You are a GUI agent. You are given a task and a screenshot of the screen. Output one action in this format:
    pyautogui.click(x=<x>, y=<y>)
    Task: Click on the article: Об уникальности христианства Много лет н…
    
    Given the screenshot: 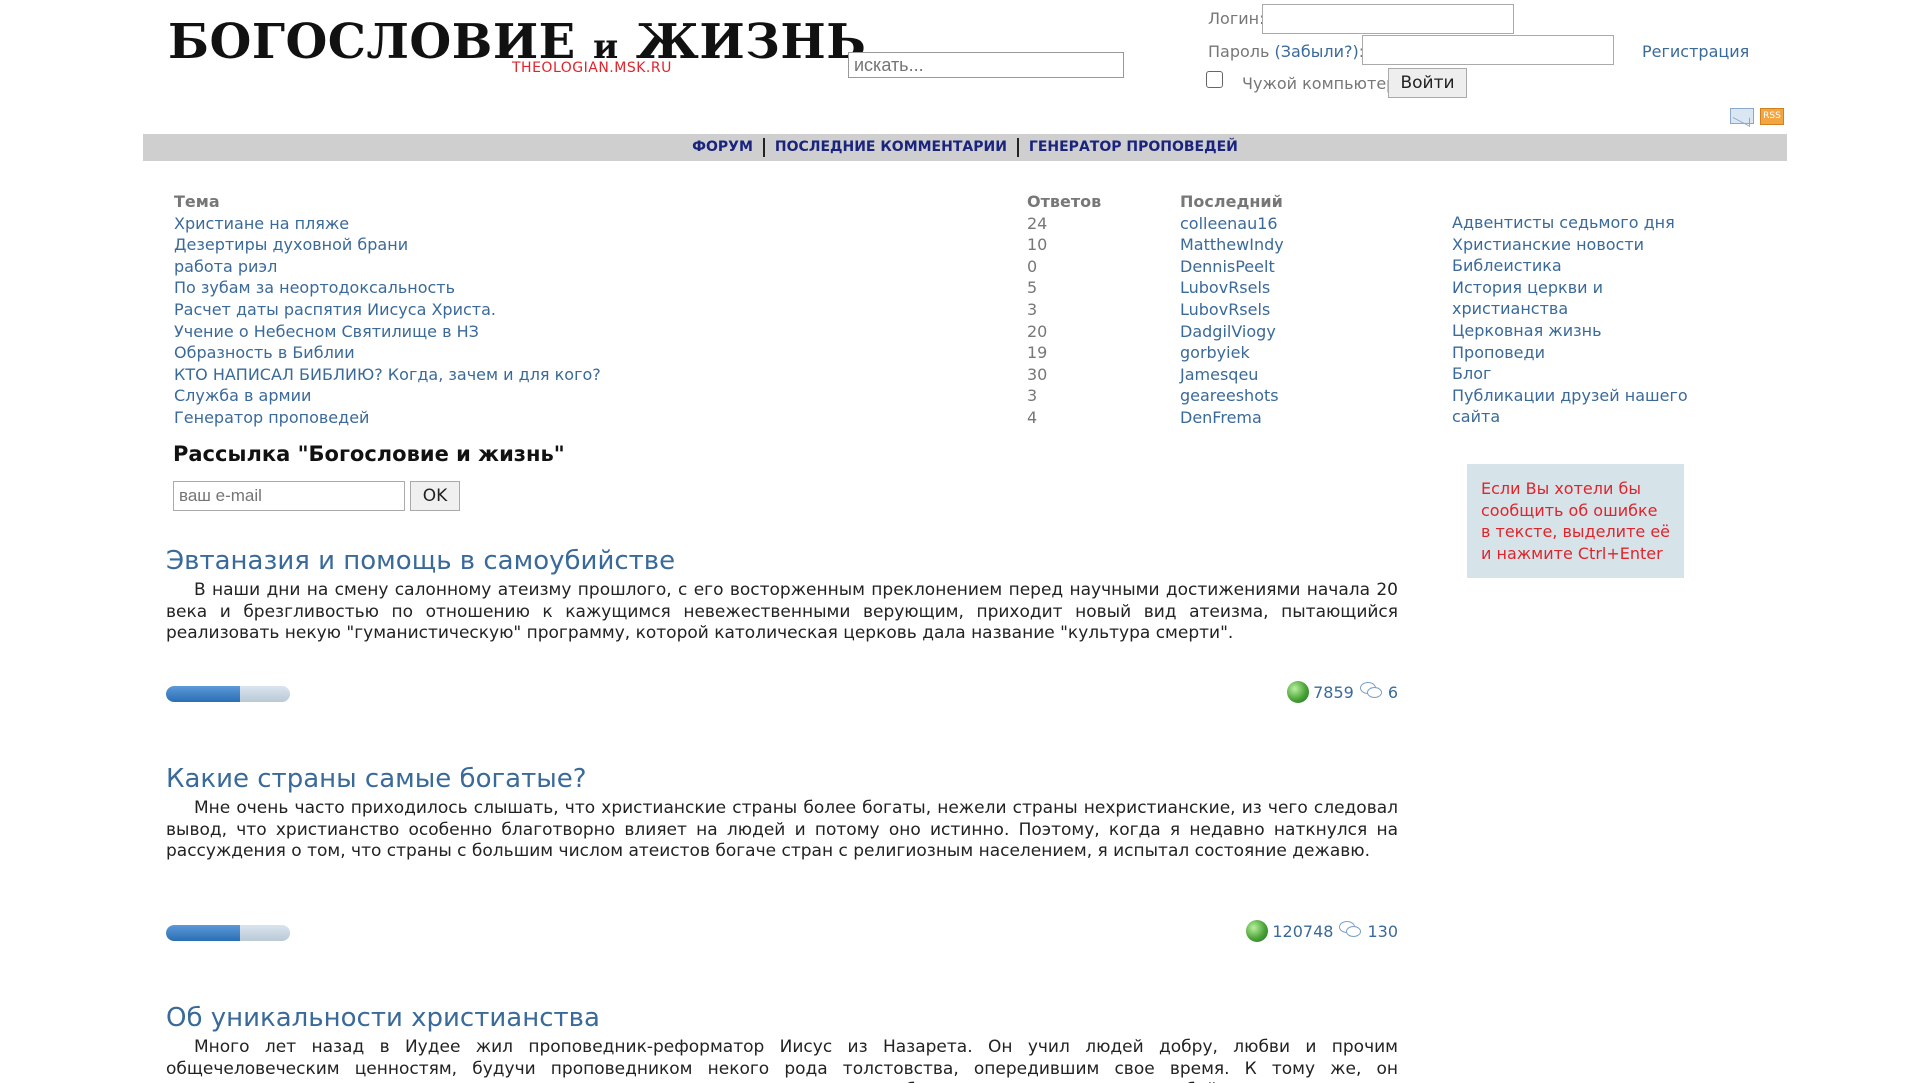 What is the action you would take?
    pyautogui.click(x=782, y=1043)
    